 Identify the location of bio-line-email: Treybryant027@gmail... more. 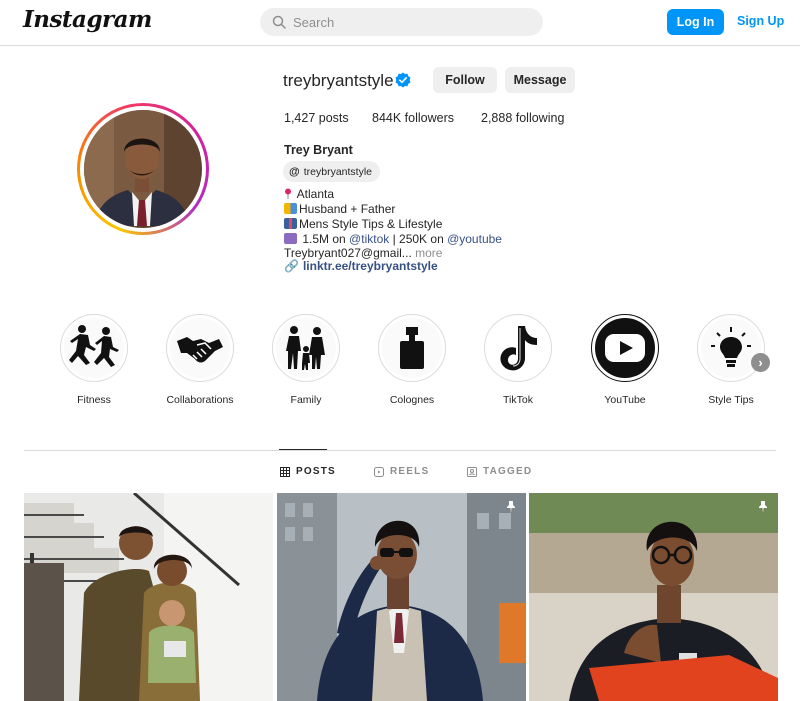
(363, 253).